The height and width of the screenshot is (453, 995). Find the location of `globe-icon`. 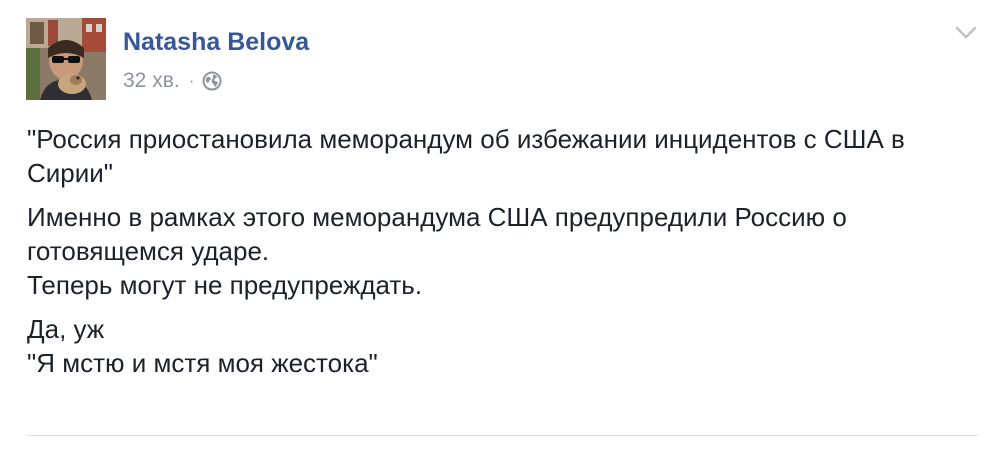

globe-icon is located at coordinates (212, 81).